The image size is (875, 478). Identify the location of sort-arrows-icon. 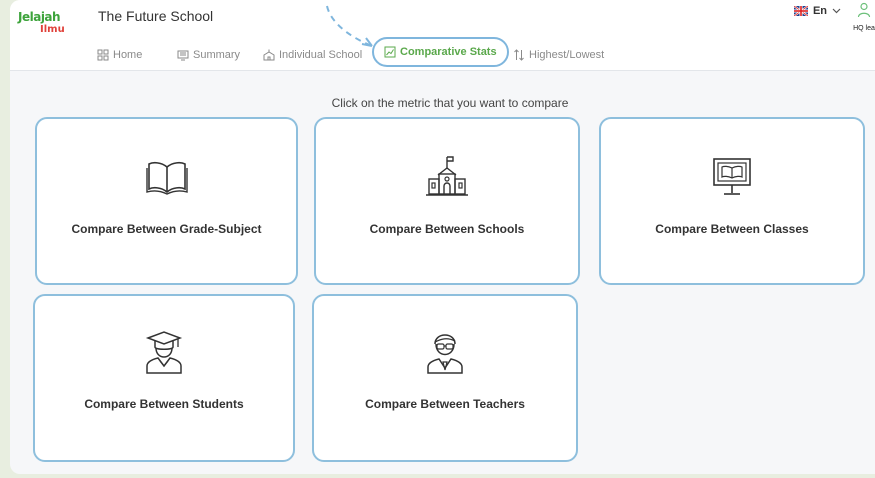
(519, 55).